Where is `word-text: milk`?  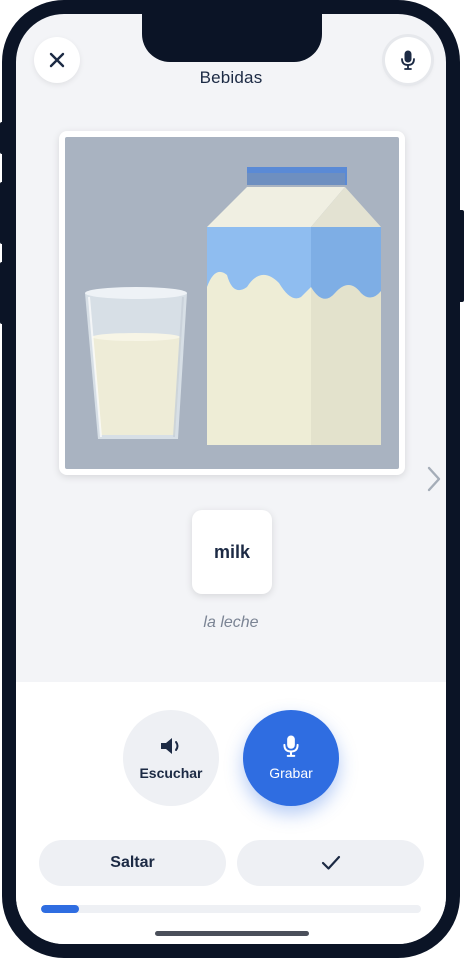 word-text: milk is located at coordinates (232, 551).